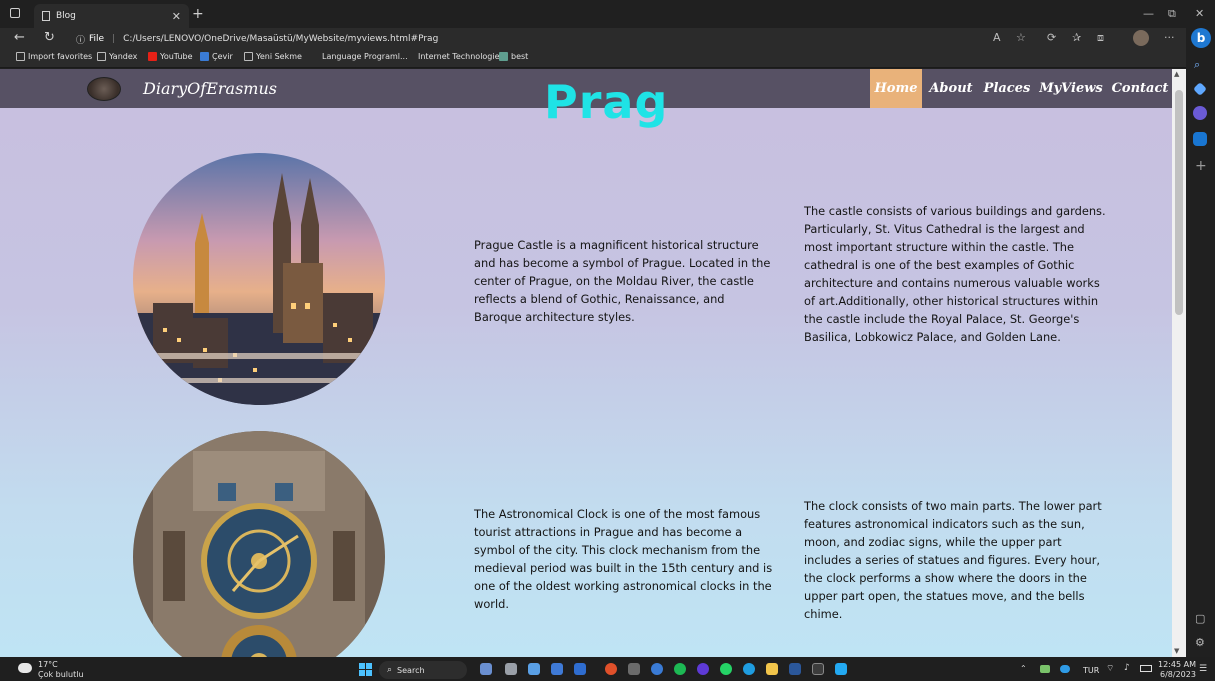 The width and height of the screenshot is (1215, 681). Describe the element at coordinates (1176, 651) in the screenshot. I see `scroll-down-icon: ▼` at that location.